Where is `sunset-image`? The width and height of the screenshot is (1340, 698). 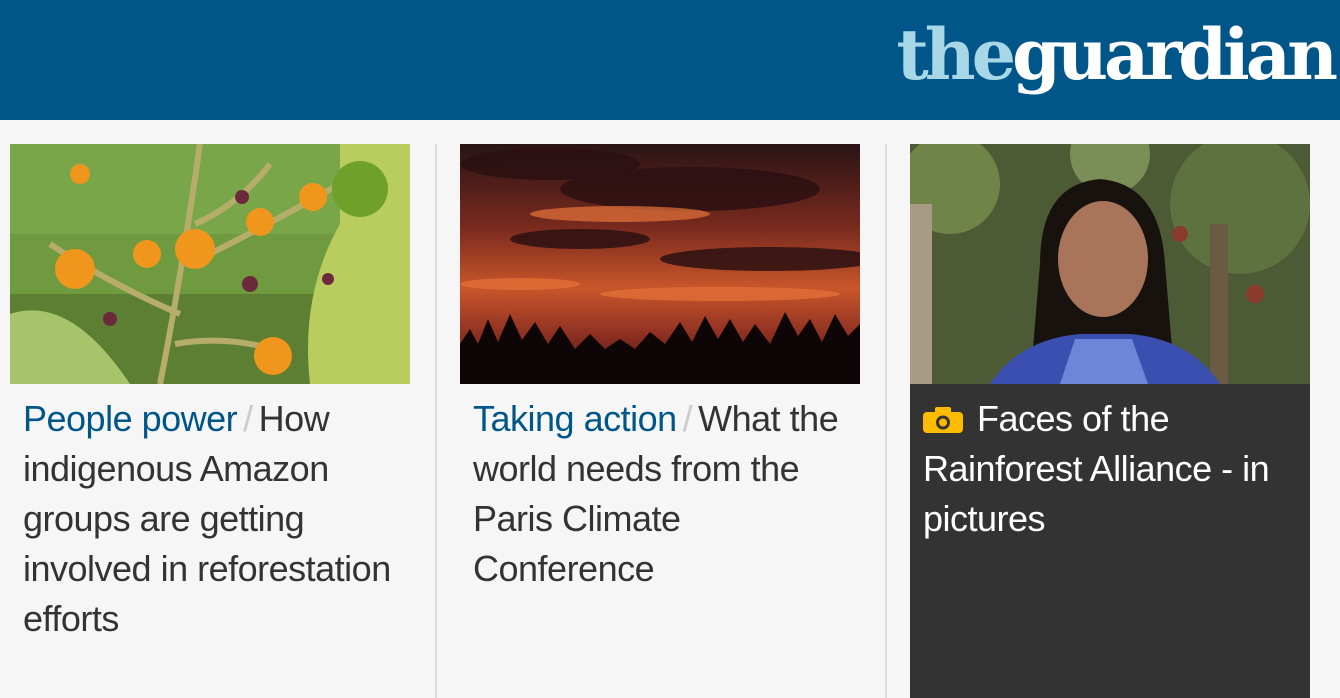
sunset-image is located at coordinates (660, 264).